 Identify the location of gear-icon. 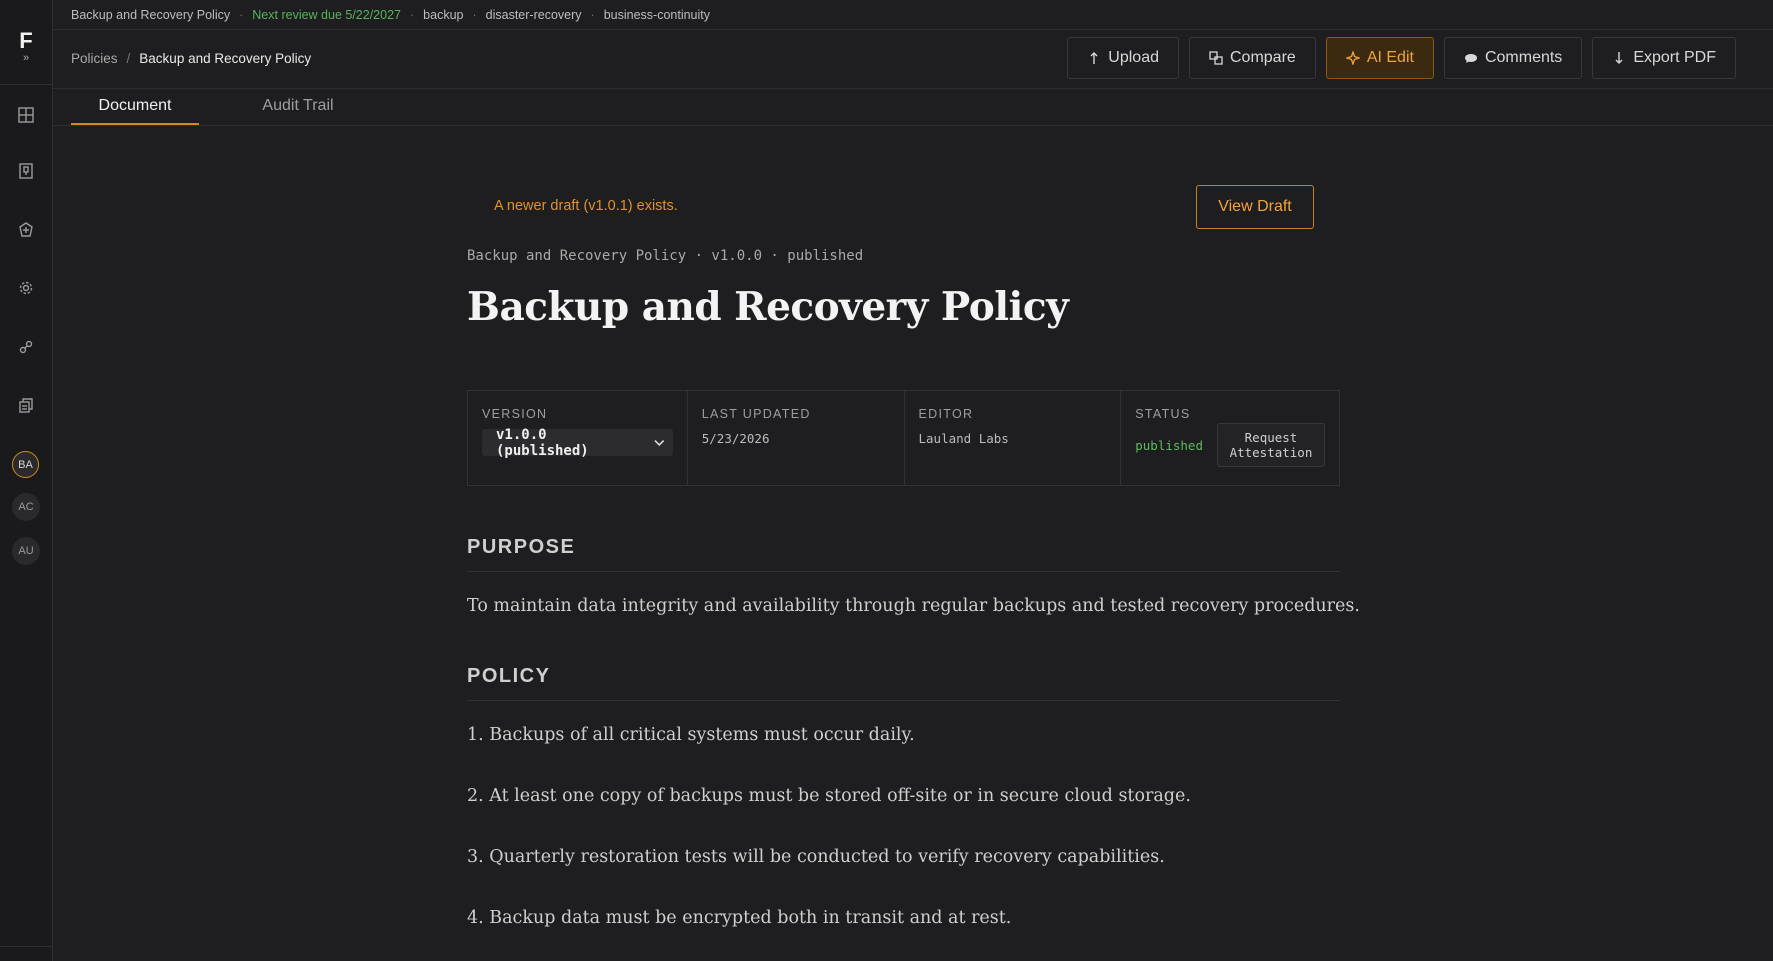
(26, 288).